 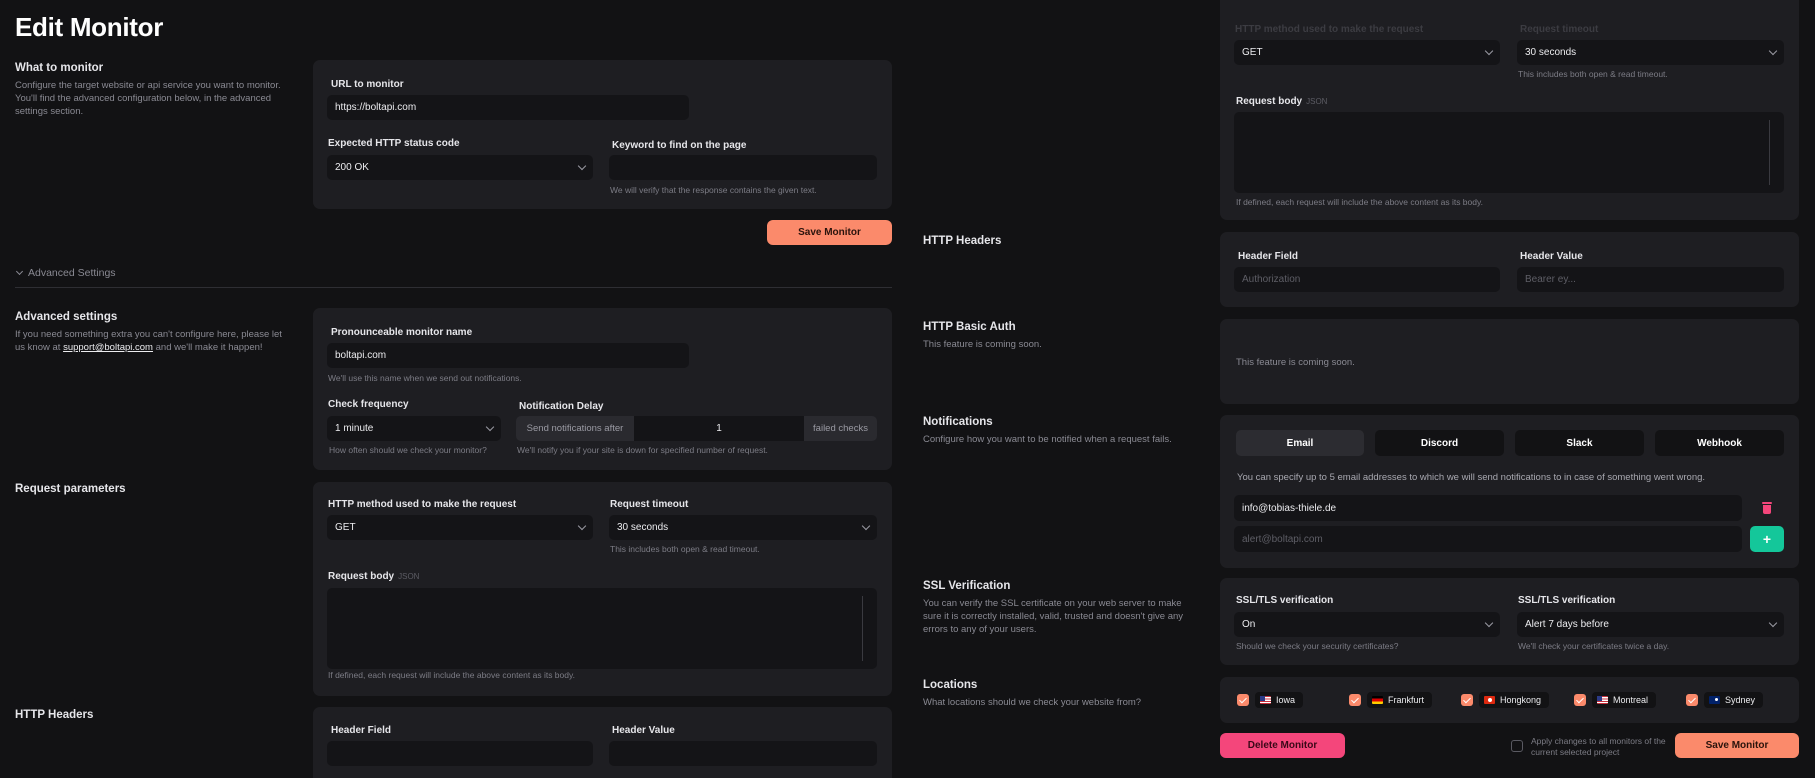 I want to click on header-field-input-left, so click(x=460, y=753).